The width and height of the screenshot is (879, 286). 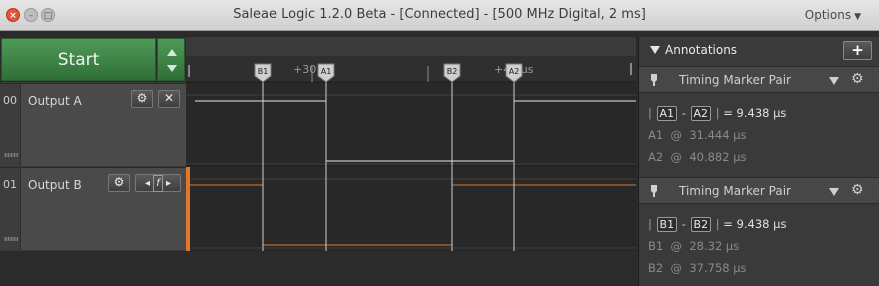 I want to click on chevron-left-icon: ◂, so click(x=148, y=183).